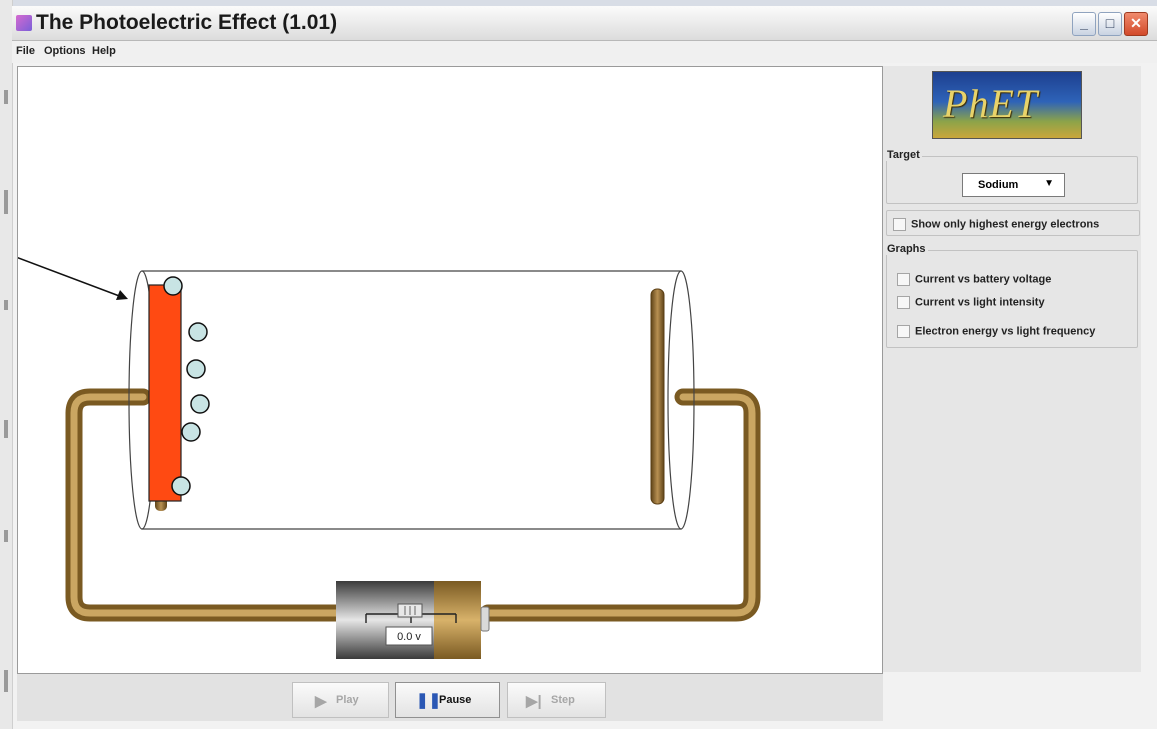  I want to click on step-label: Step, so click(563, 700).